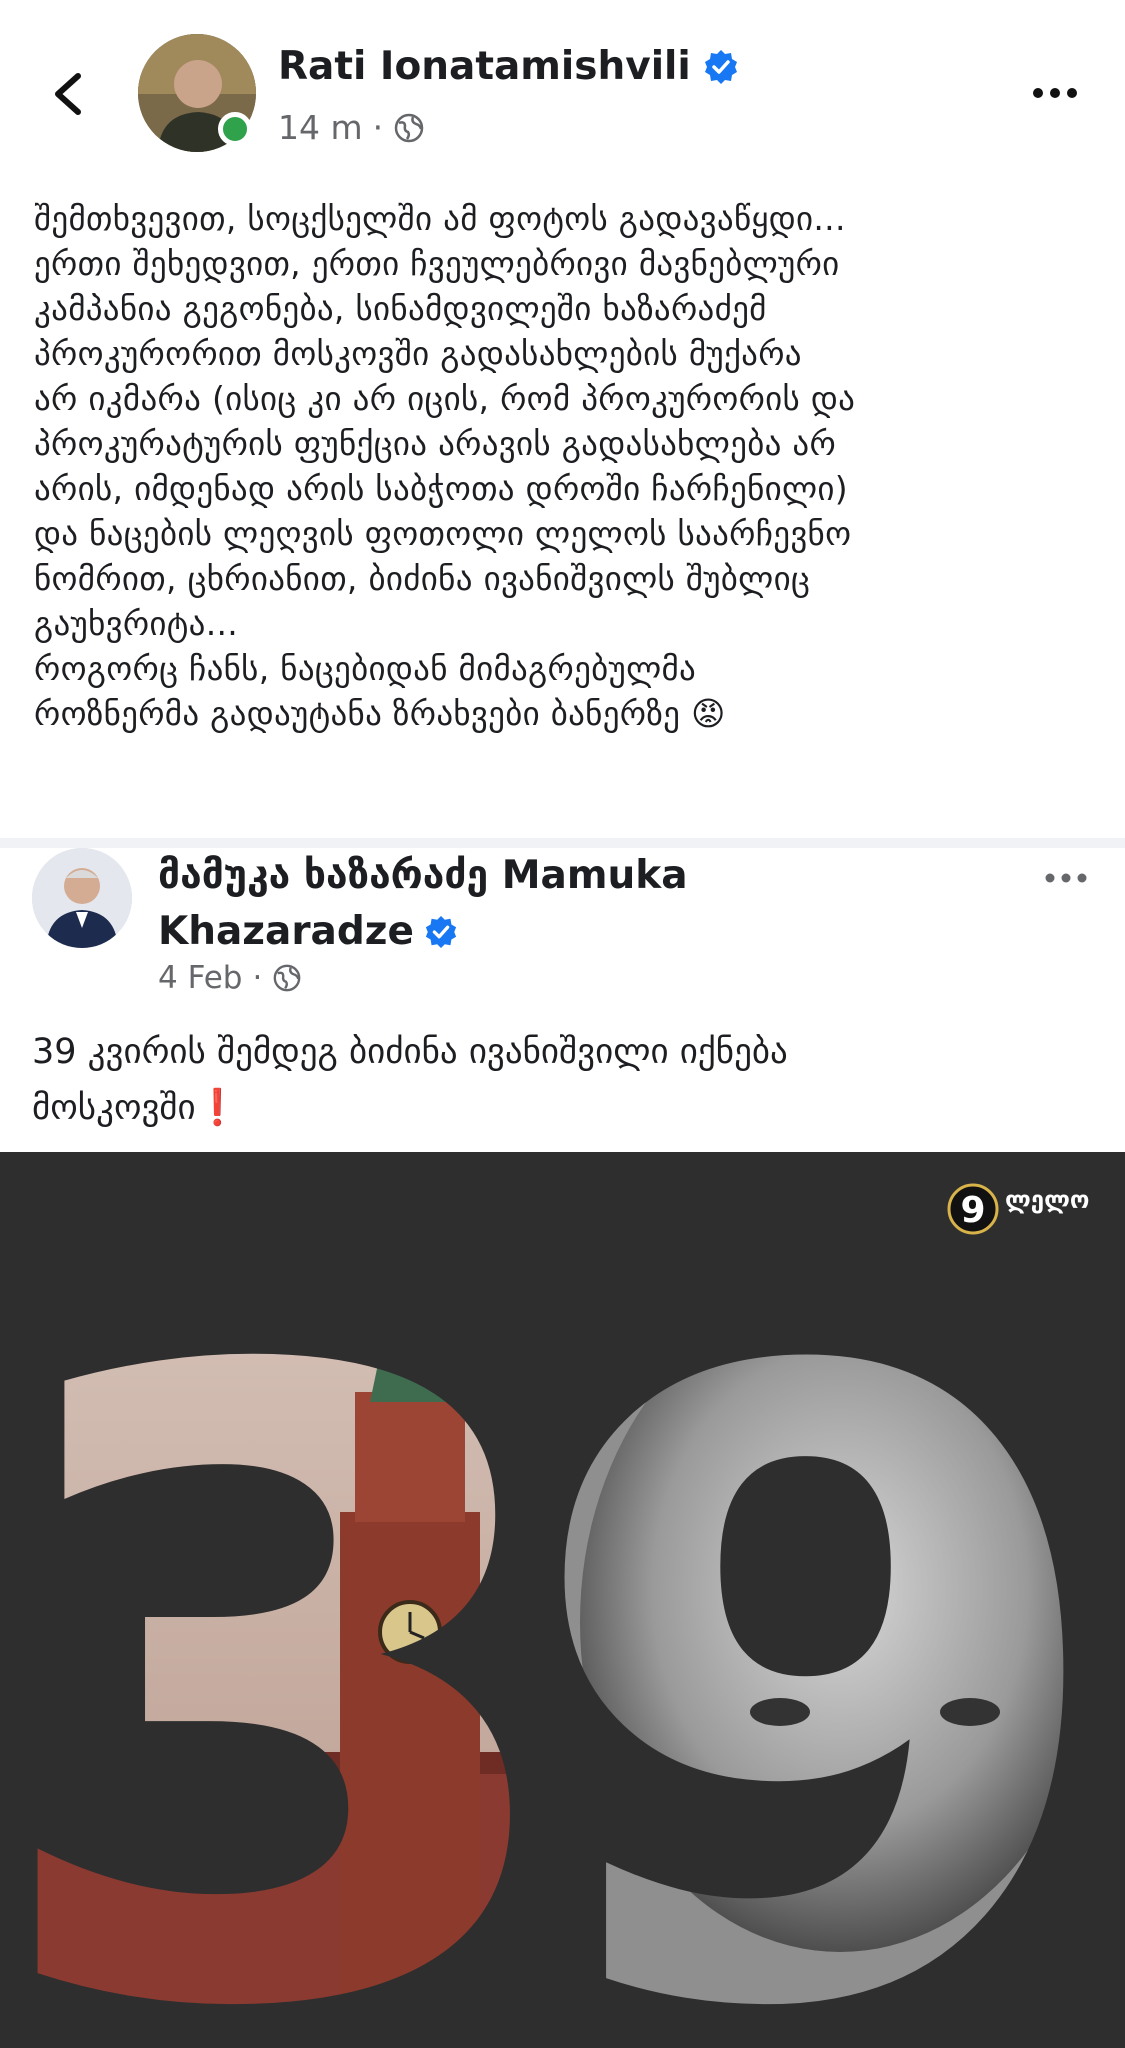 The width and height of the screenshot is (1125, 2048). What do you see at coordinates (562, 90) in the screenshot?
I see `post-header: Rati Ionatamishvili 14 m ·` at bounding box center [562, 90].